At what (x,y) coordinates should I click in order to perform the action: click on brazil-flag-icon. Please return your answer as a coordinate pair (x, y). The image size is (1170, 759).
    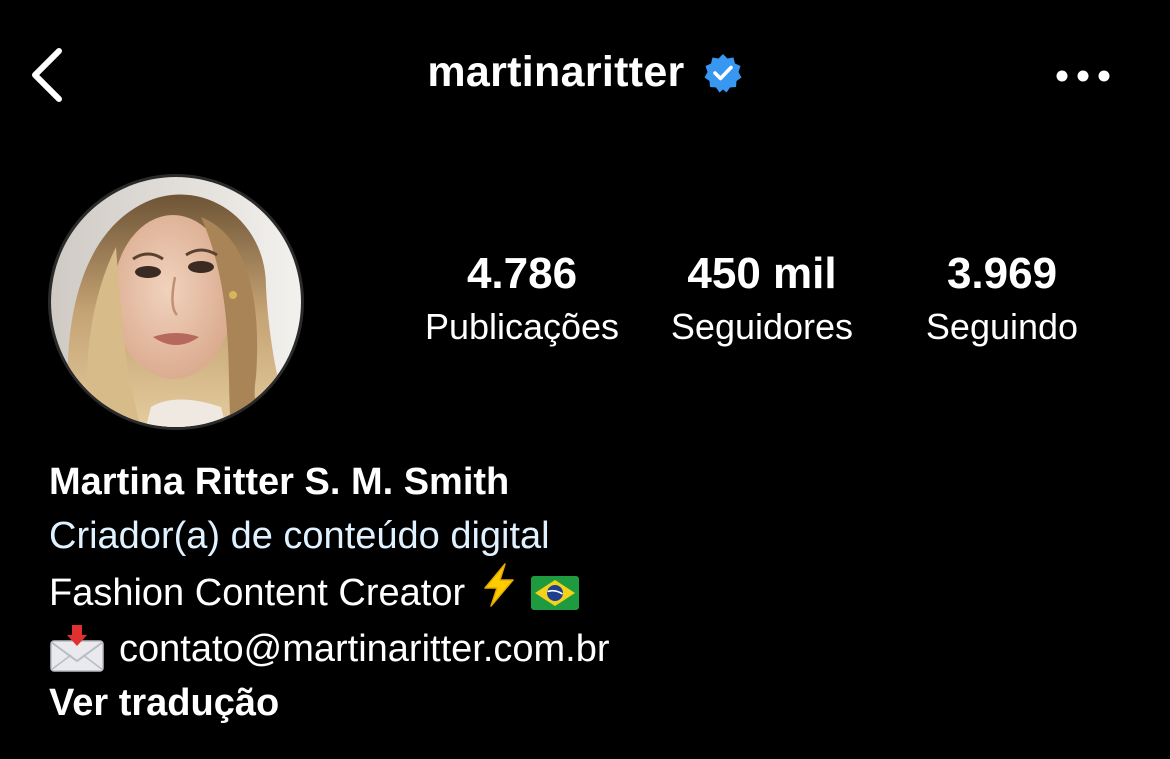
    Looking at the image, I should click on (555, 592).